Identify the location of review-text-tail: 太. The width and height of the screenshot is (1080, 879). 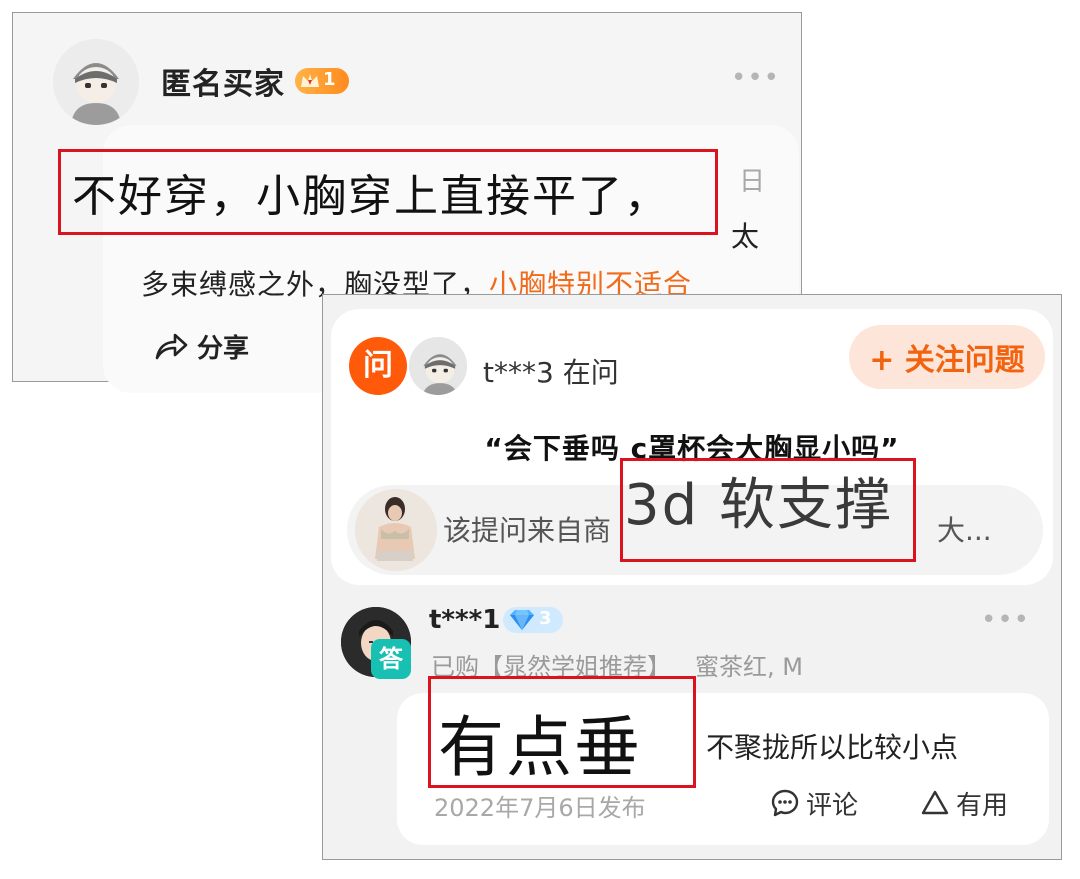
(745, 236).